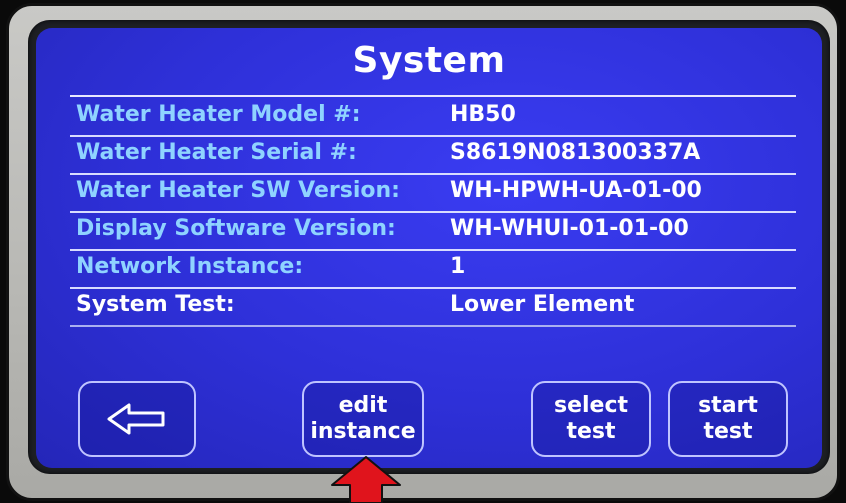  Describe the element at coordinates (236, 228) in the screenshot. I see `row-label: Display Software Version:` at that location.